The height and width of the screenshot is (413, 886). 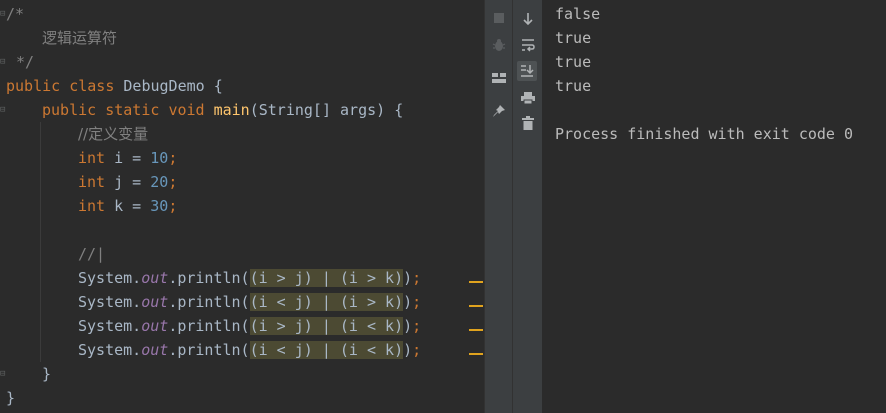 What do you see at coordinates (164, 86) in the screenshot?
I see `class-name: DebugDemo` at bounding box center [164, 86].